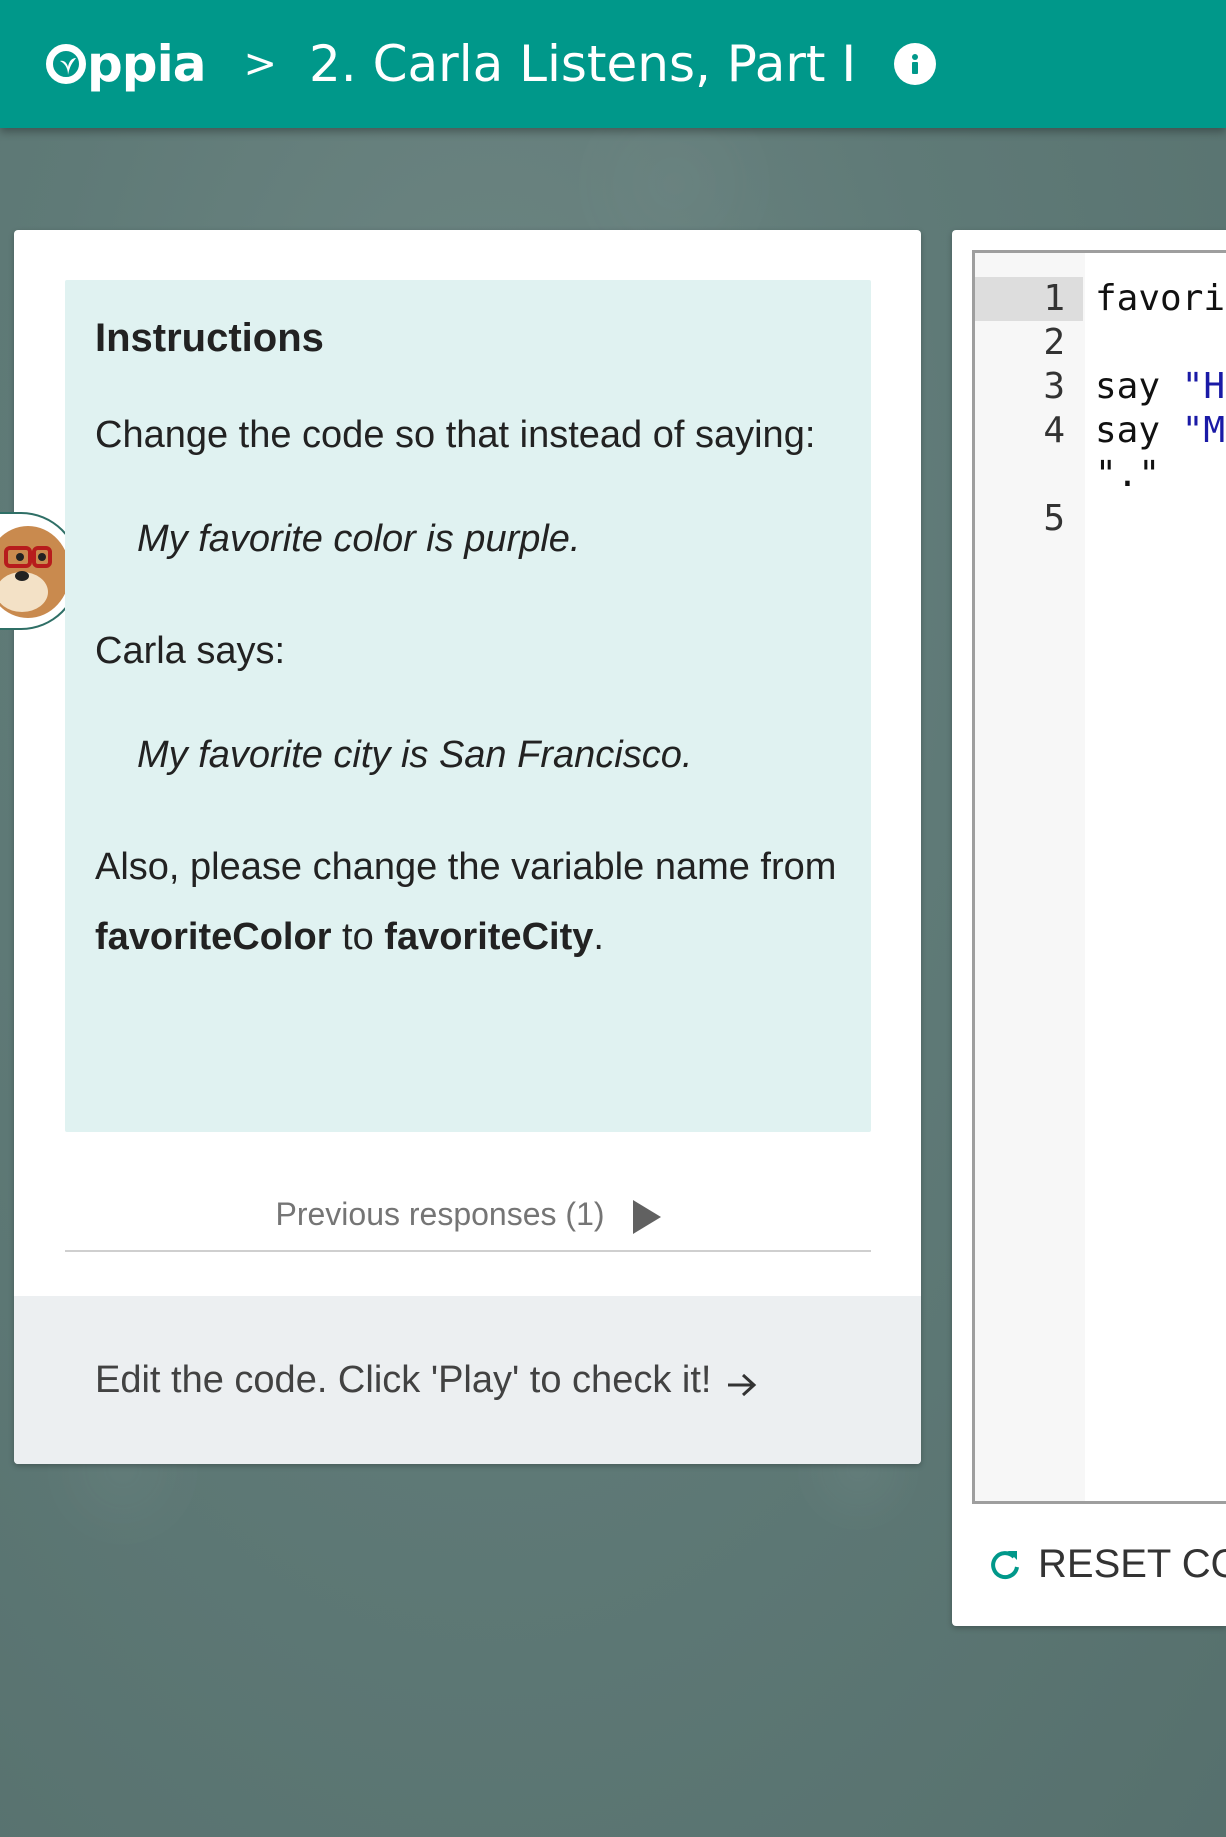 Image resolution: width=1226 pixels, height=1837 pixels. I want to click on instructions-heading: Instructions, so click(209, 338).